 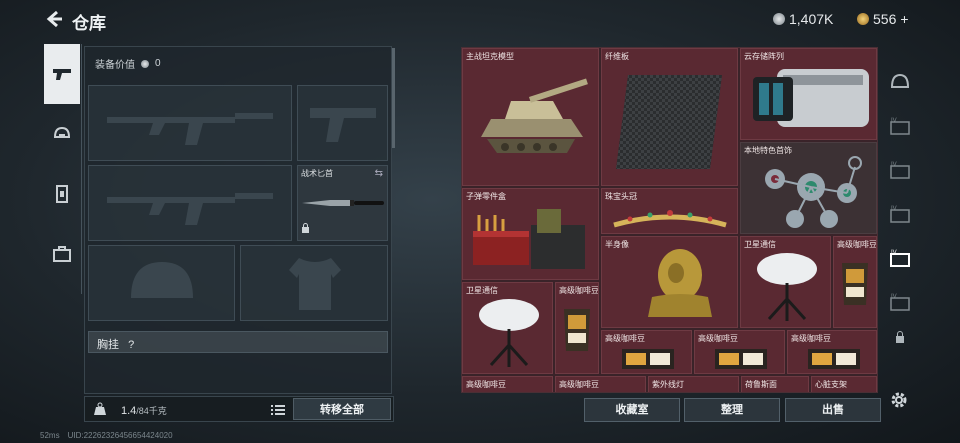 I want to click on storage-page-4: IV, so click(x=900, y=214).